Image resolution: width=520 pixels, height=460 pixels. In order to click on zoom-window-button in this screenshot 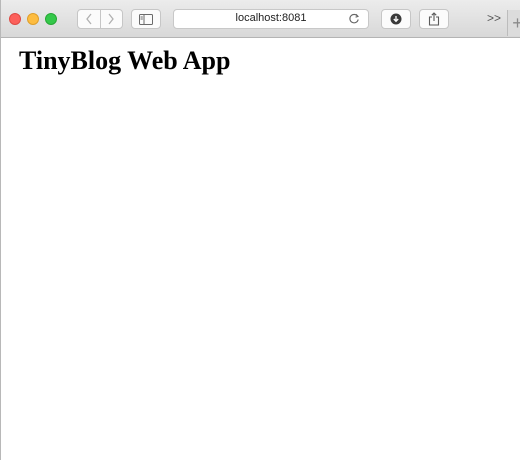, I will do `click(51, 19)`.